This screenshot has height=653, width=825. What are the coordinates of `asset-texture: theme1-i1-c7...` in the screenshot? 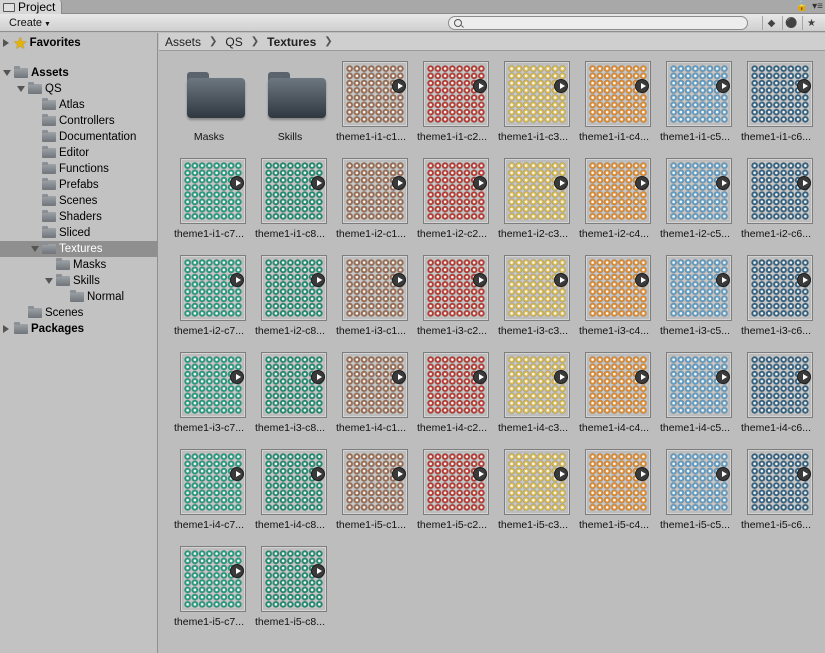 It's located at (209, 196).